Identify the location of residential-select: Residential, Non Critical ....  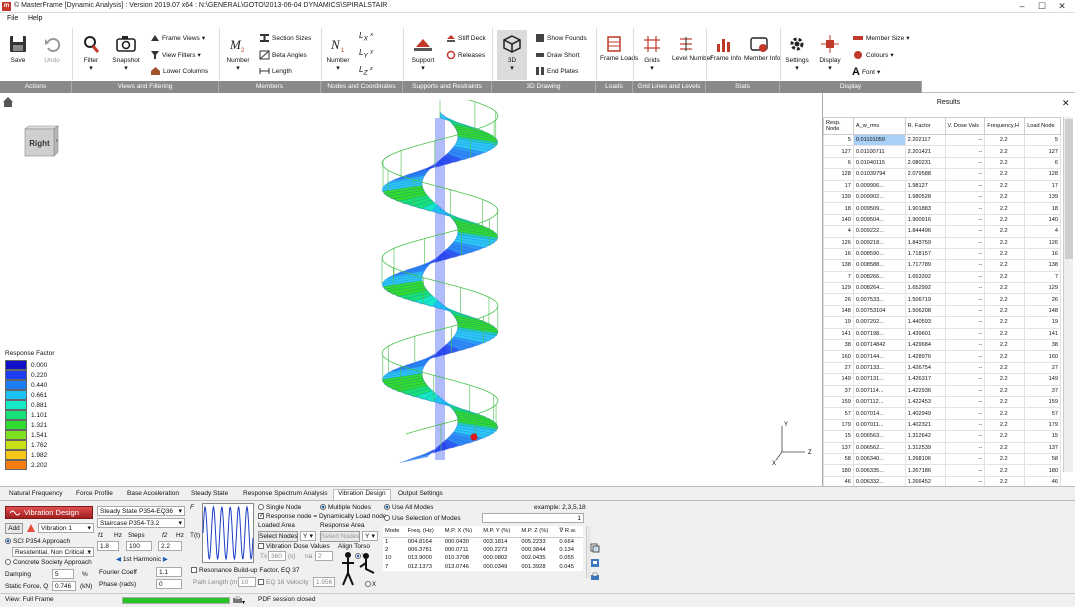
(53, 552).